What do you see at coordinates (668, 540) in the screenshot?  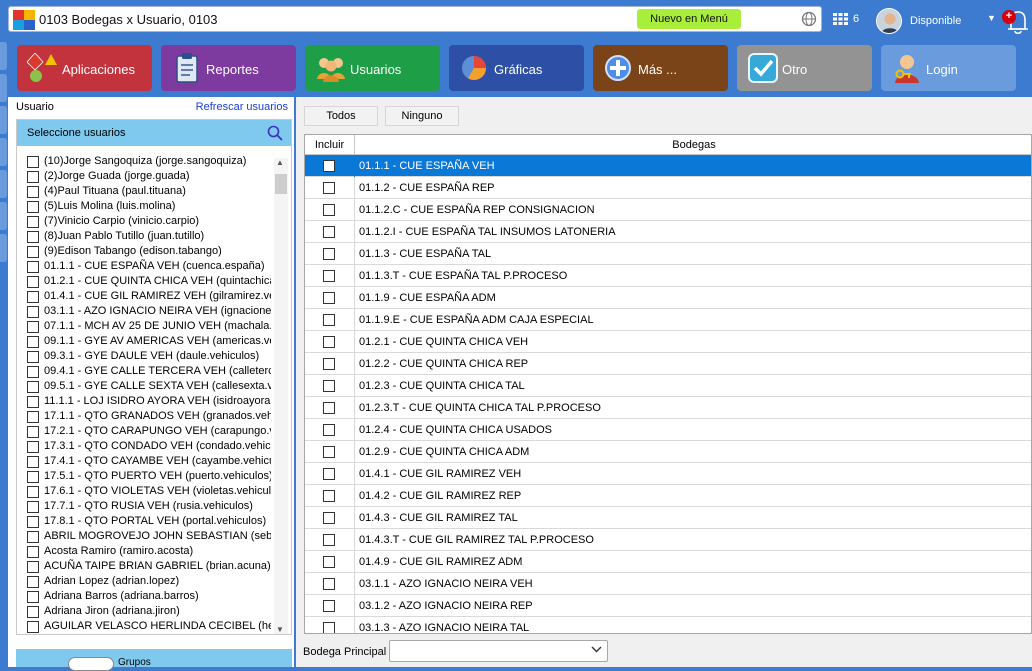 I see `table-row: 01.4.3.T - CUE GIL RAMIREZ TAL P.PROCESO` at bounding box center [668, 540].